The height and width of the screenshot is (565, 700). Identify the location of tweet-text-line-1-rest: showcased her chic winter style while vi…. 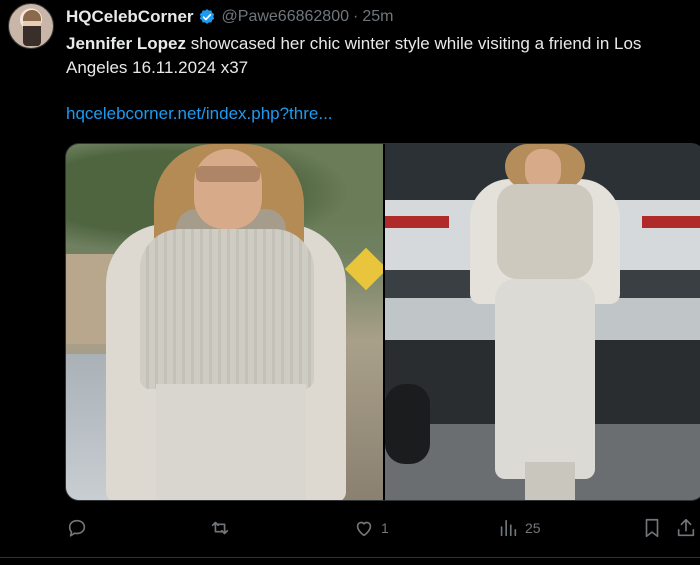
(413, 43).